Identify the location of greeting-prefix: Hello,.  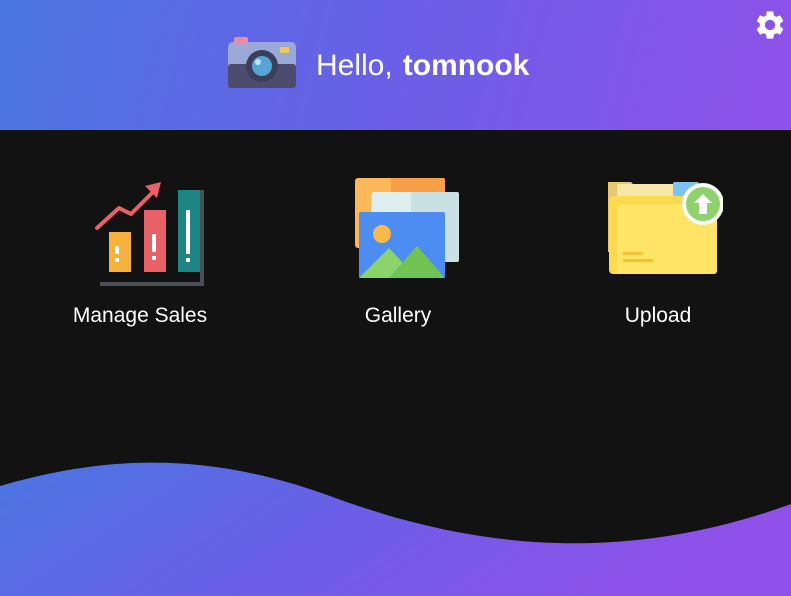
(354, 65).